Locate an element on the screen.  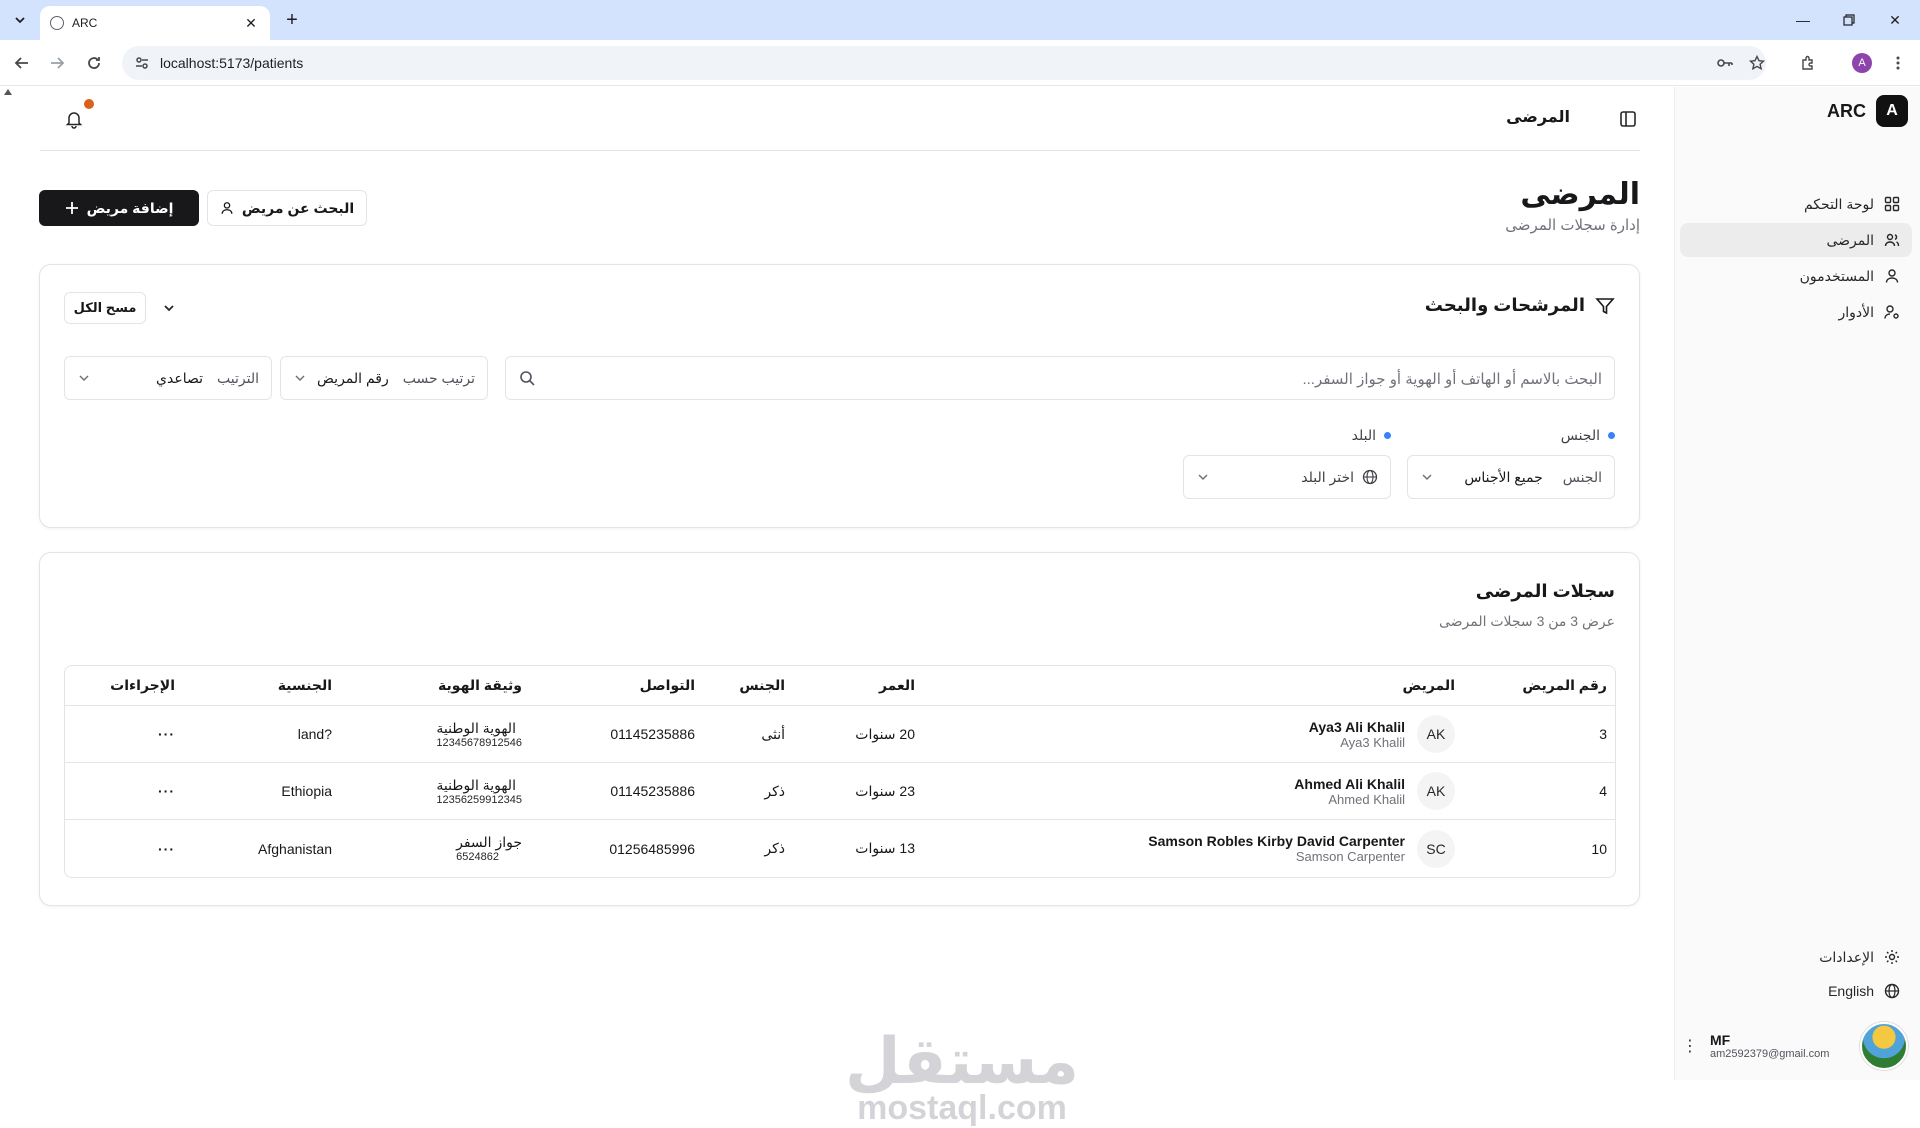
patient-short-name: Ahmed Khalil is located at coordinates (1366, 799).